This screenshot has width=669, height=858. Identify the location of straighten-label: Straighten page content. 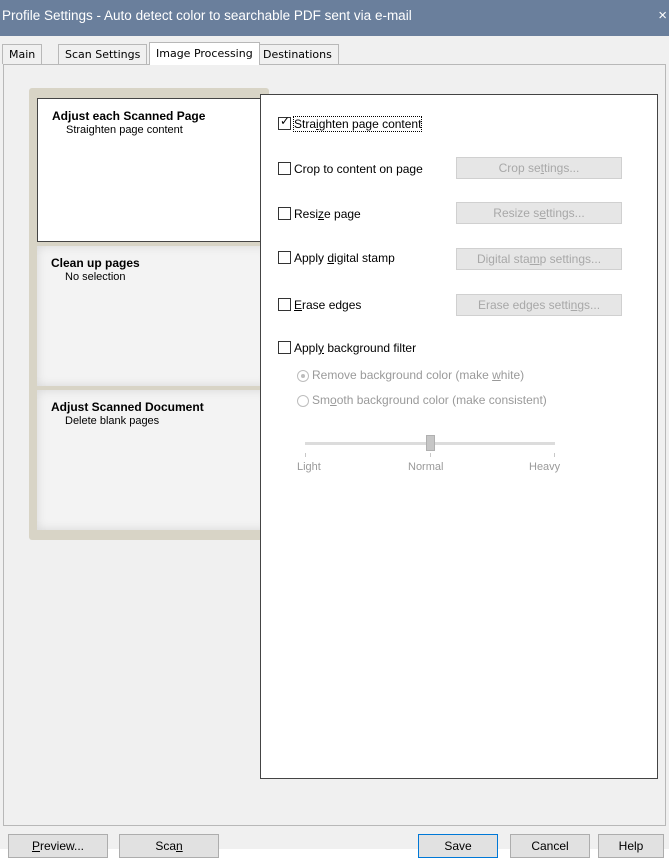
(357, 123).